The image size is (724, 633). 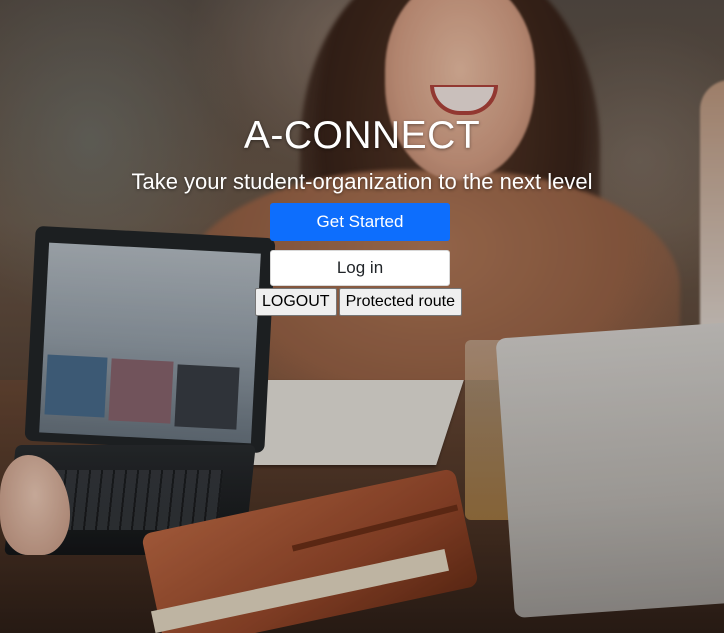 I want to click on debug-button-row: LOGOUT Protected route, so click(x=358, y=302).